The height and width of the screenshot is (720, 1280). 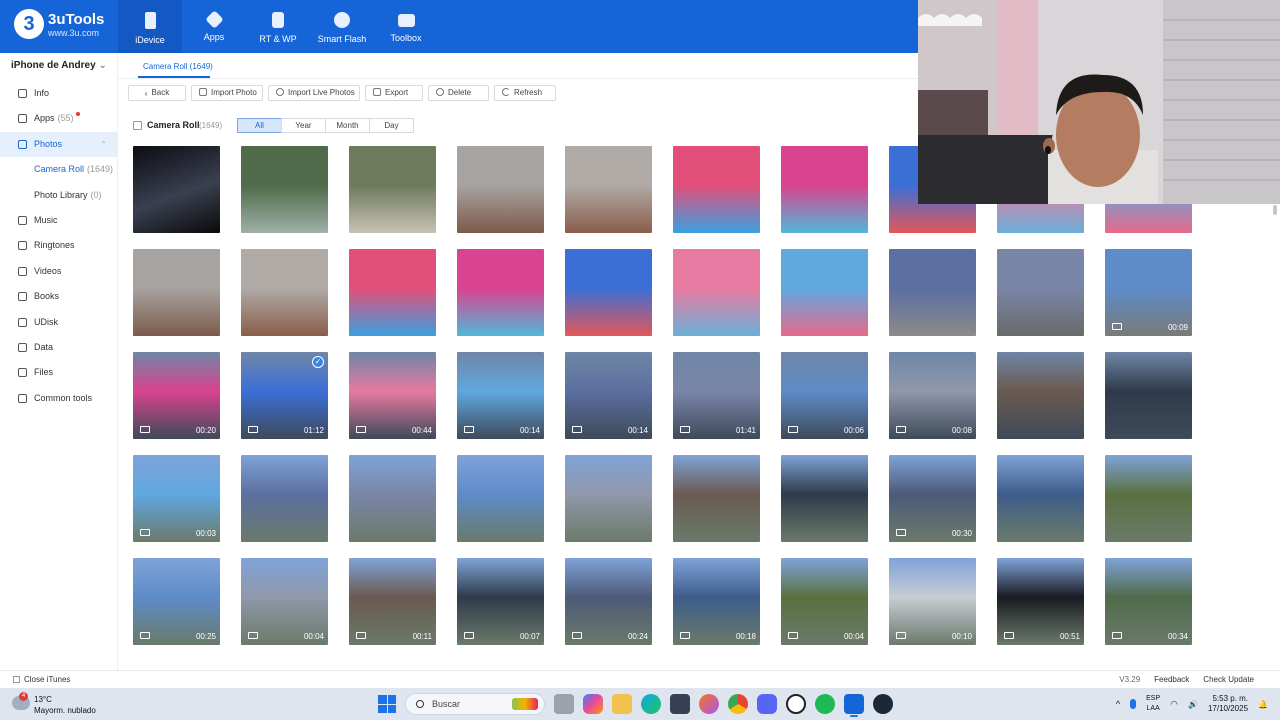 I want to click on close-itunes-toggle: Close iTunes, so click(x=41, y=679).